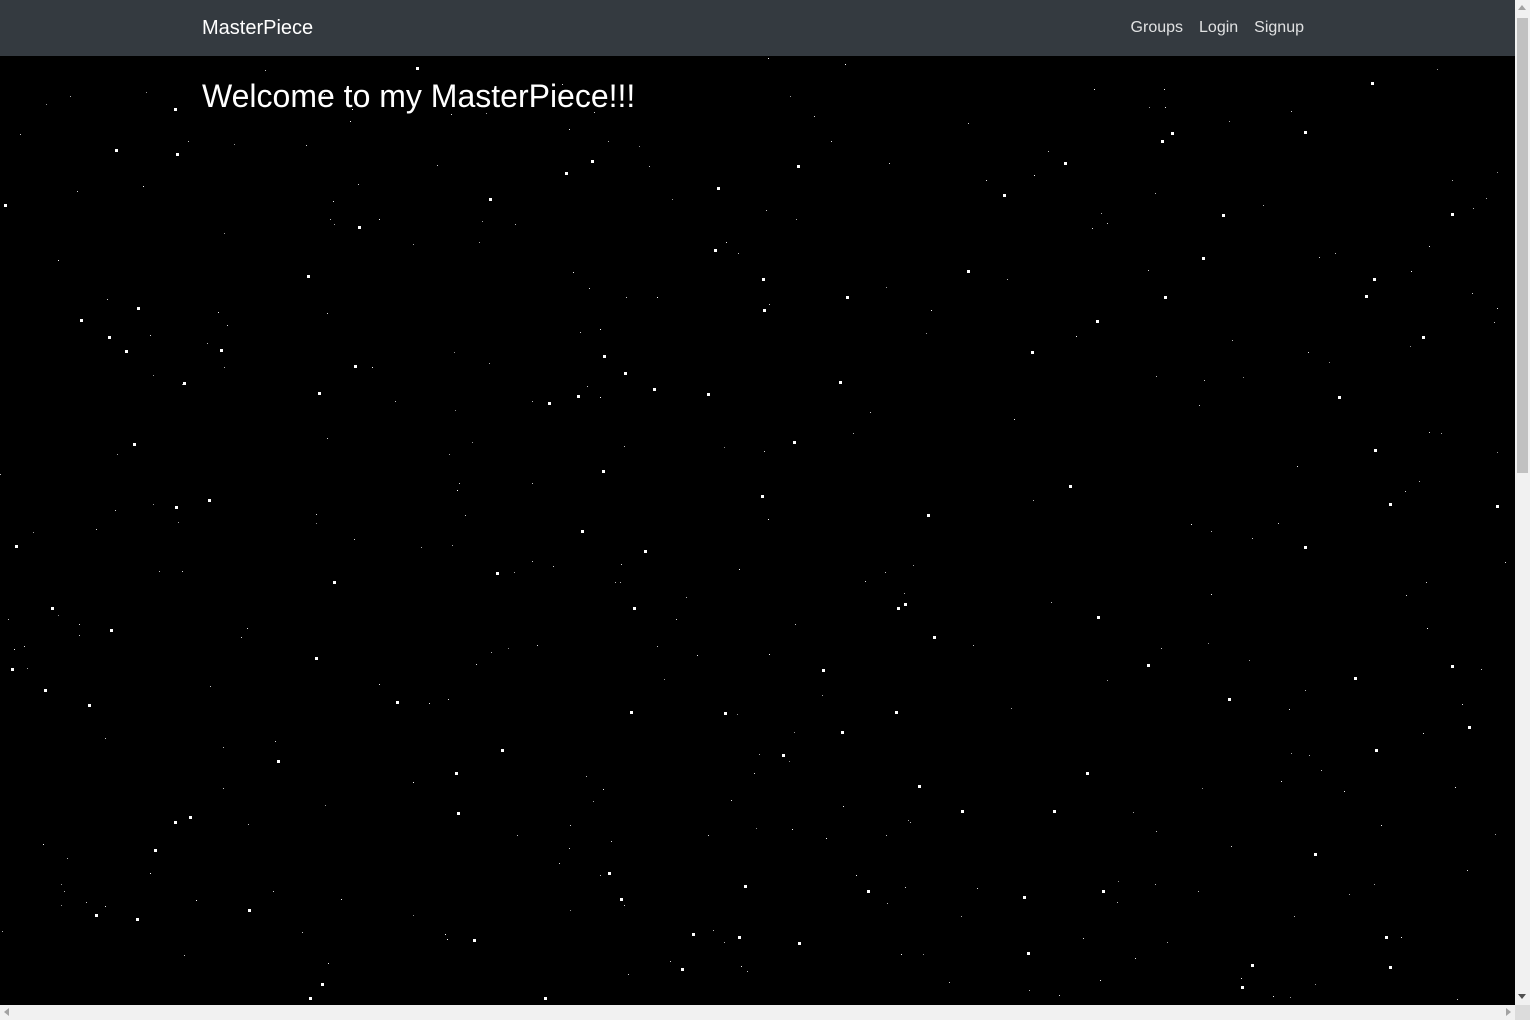 The image size is (1530, 1020). Describe the element at coordinates (1522, 7) in the screenshot. I see `scroll-up-arrow-icon` at that location.